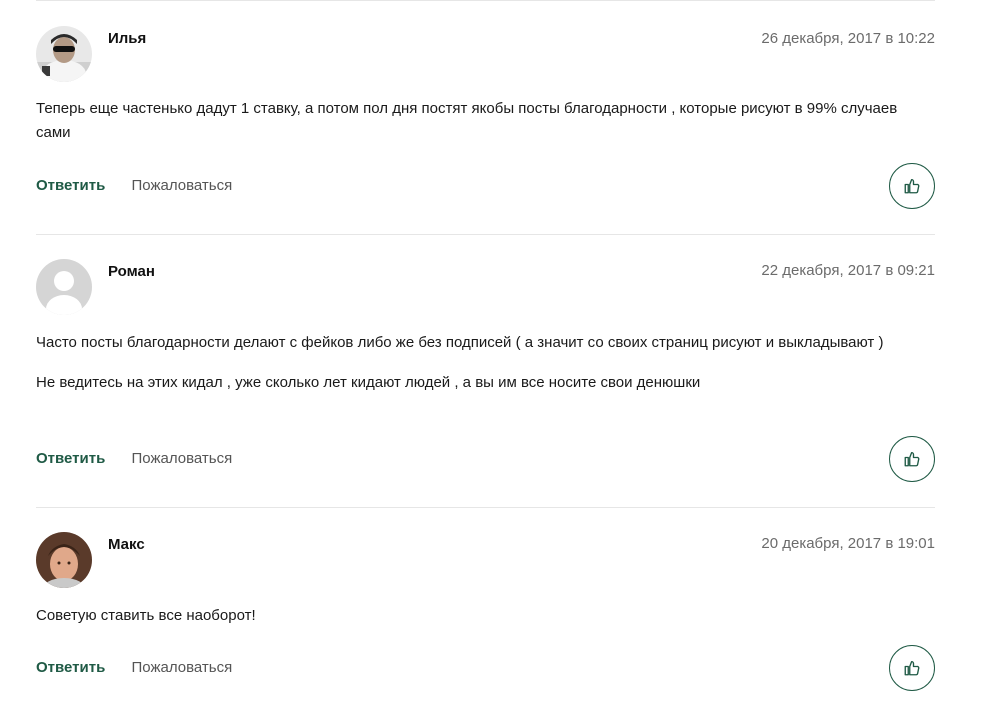 This screenshot has width=997, height=704. I want to click on avatar-photo-face, so click(64, 560).